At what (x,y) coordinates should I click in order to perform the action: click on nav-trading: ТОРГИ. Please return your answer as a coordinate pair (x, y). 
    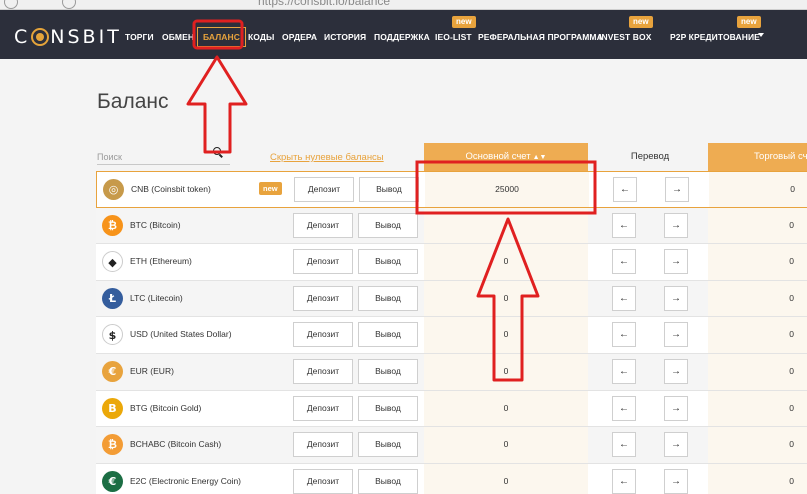
    Looking at the image, I should click on (139, 37).